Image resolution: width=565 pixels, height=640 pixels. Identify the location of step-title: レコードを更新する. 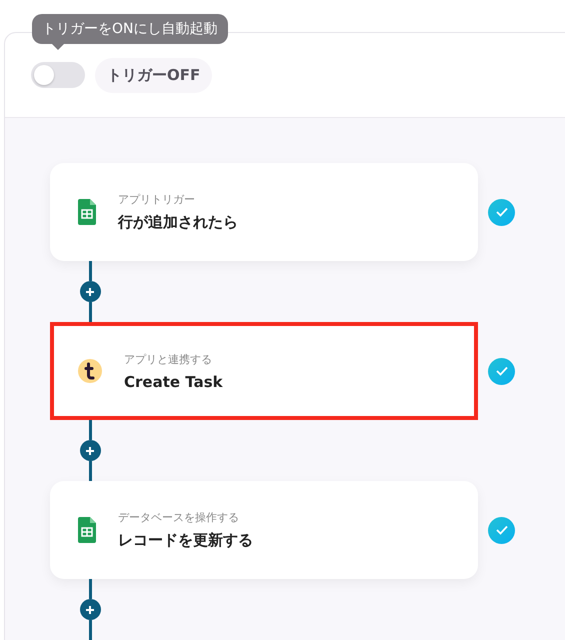
(185, 540).